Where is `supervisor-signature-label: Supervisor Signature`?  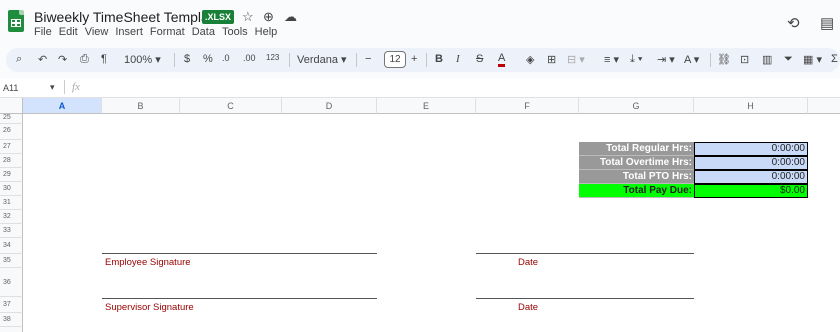
supervisor-signature-label: Supervisor Signature is located at coordinates (149, 307).